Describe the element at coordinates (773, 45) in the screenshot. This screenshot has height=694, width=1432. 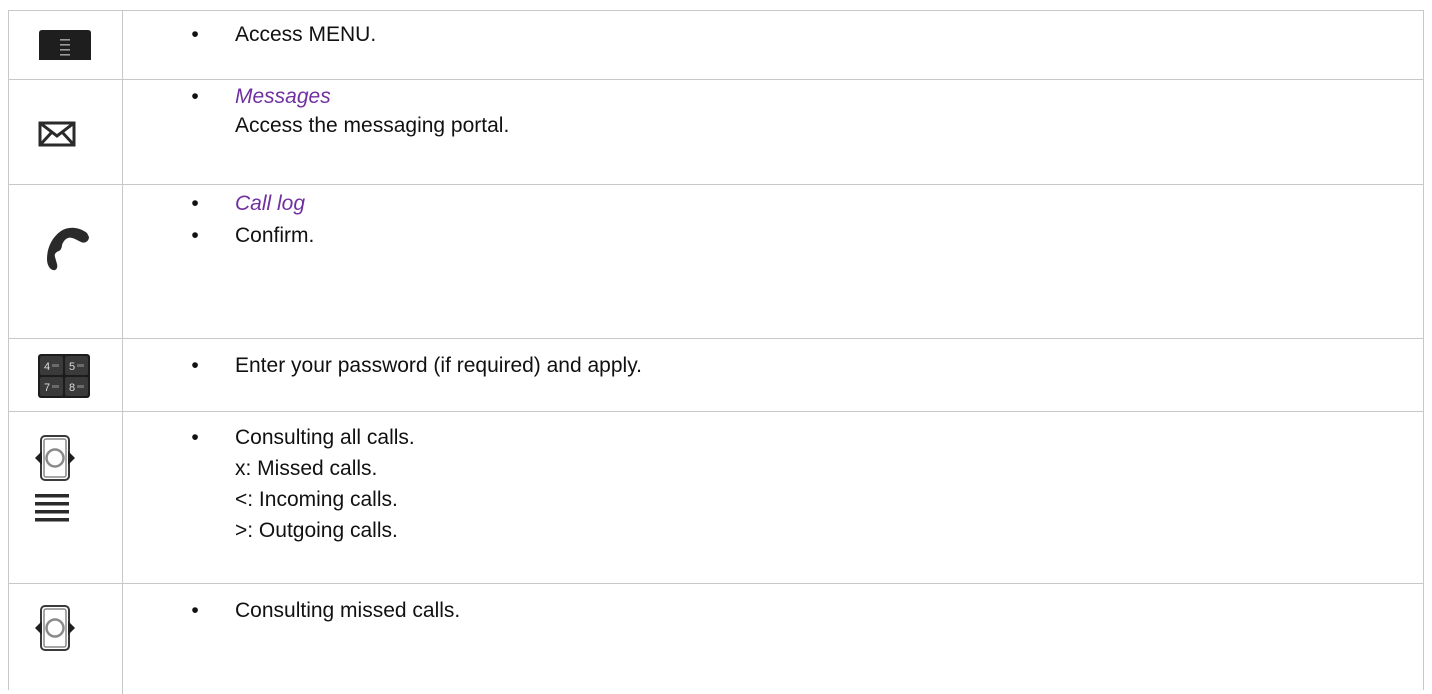
I see `text-cell: • Access MENU.` at that location.